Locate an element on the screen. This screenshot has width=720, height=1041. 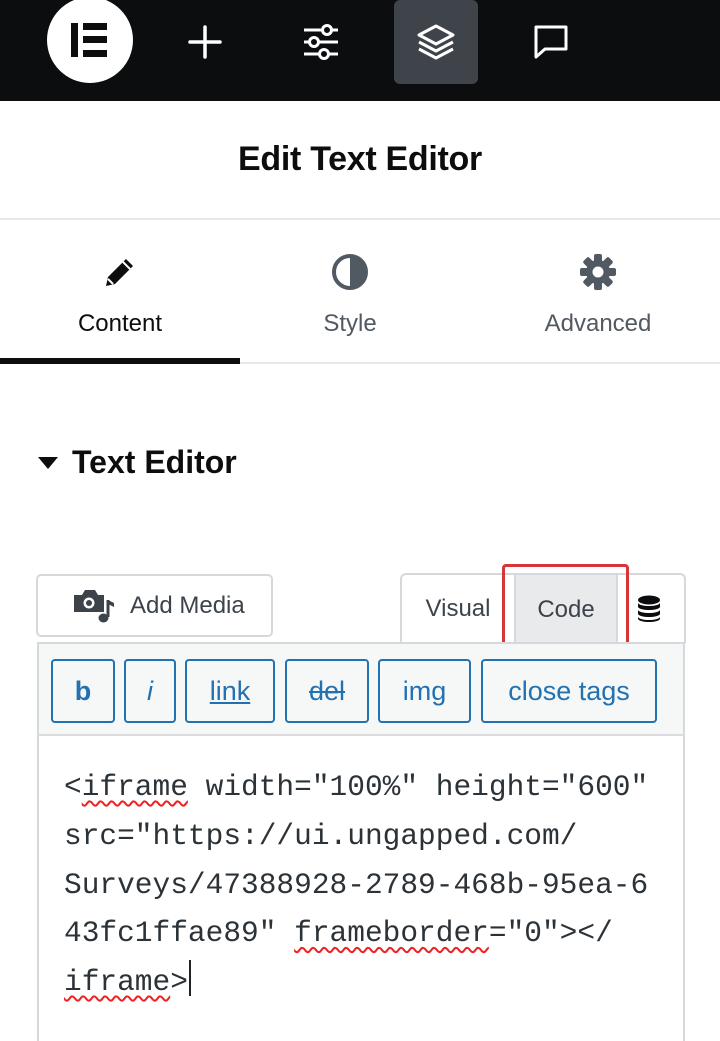
layers-icon is located at coordinates (436, 42).